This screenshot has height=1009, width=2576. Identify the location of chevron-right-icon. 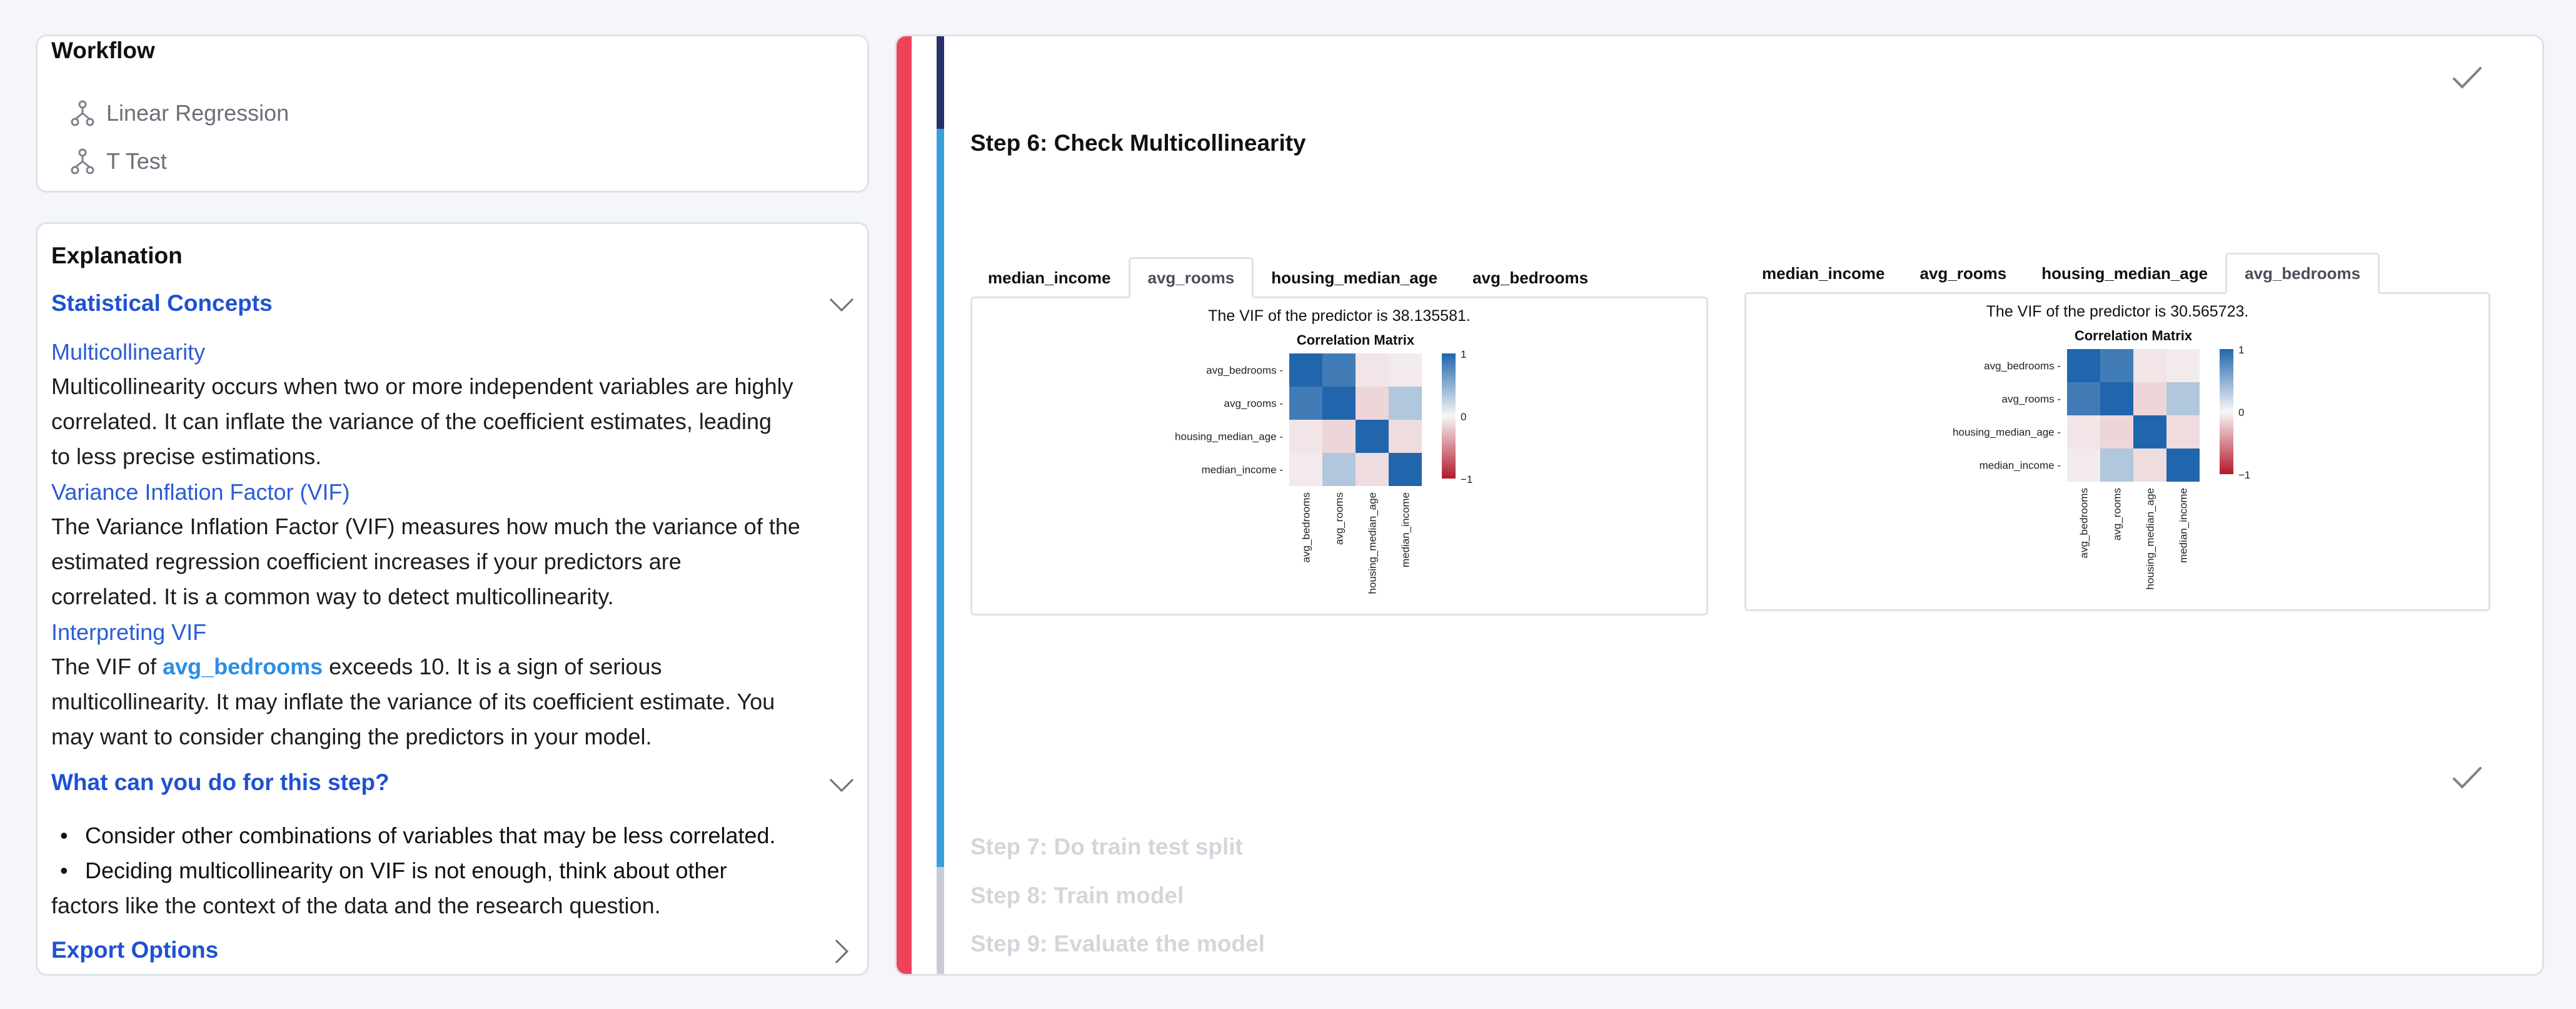
(841, 951).